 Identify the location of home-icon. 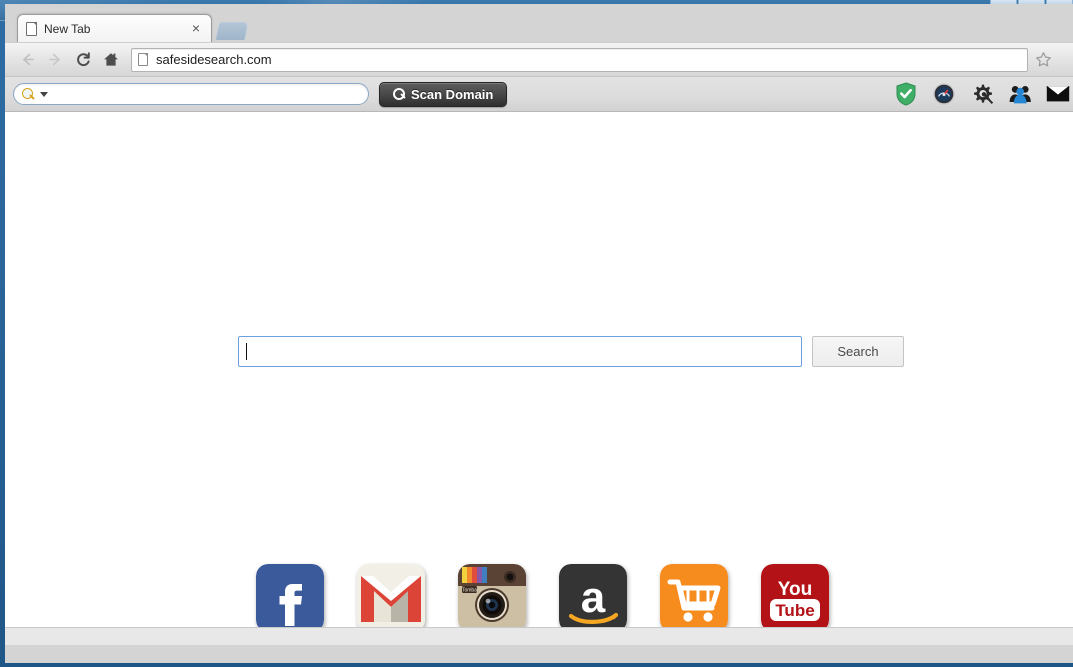
(111, 59).